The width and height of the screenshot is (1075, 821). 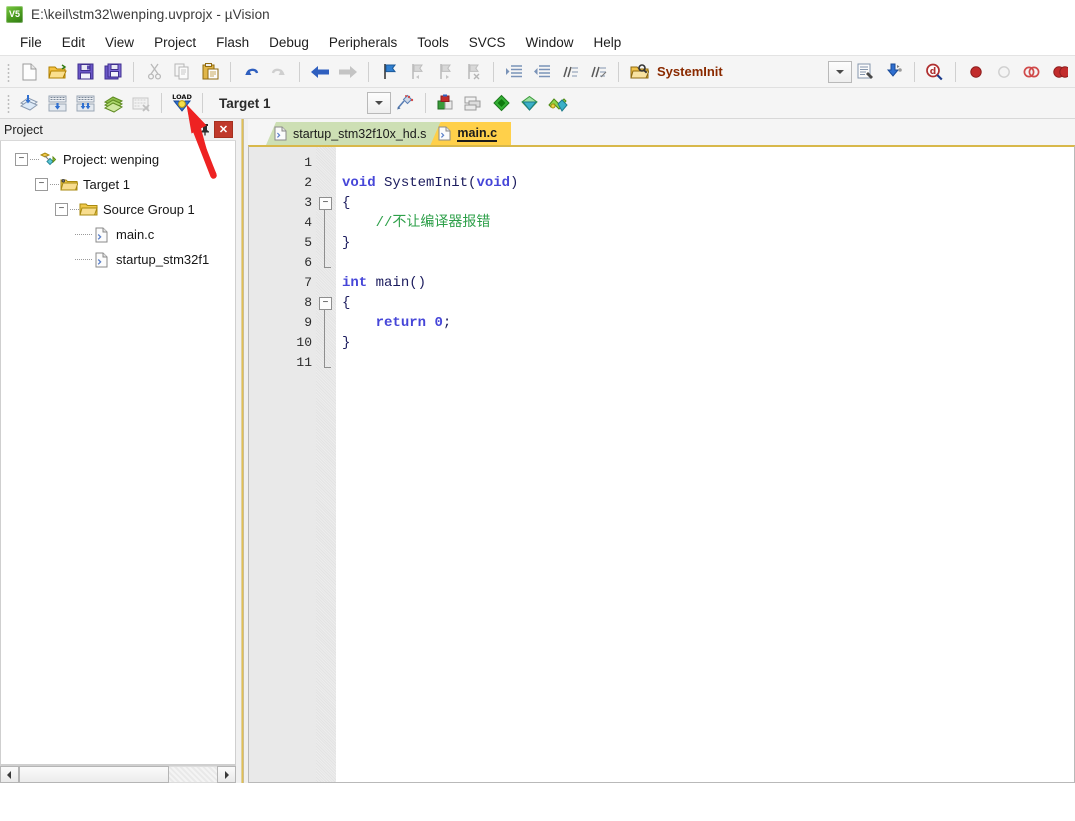 What do you see at coordinates (1060, 72) in the screenshot?
I see `breakpoint-kill-all-icon` at bounding box center [1060, 72].